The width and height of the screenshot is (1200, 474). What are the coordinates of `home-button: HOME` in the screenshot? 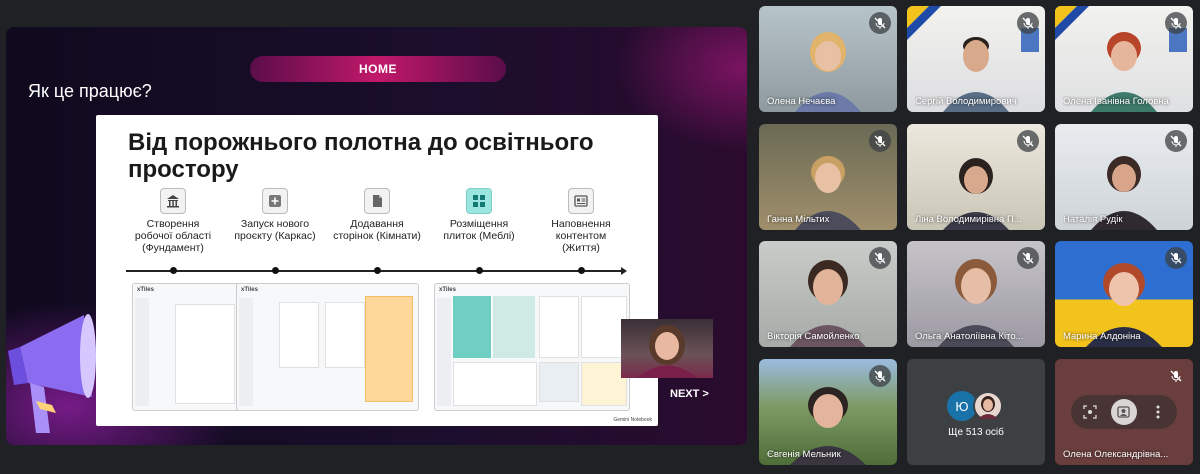 It's located at (378, 69).